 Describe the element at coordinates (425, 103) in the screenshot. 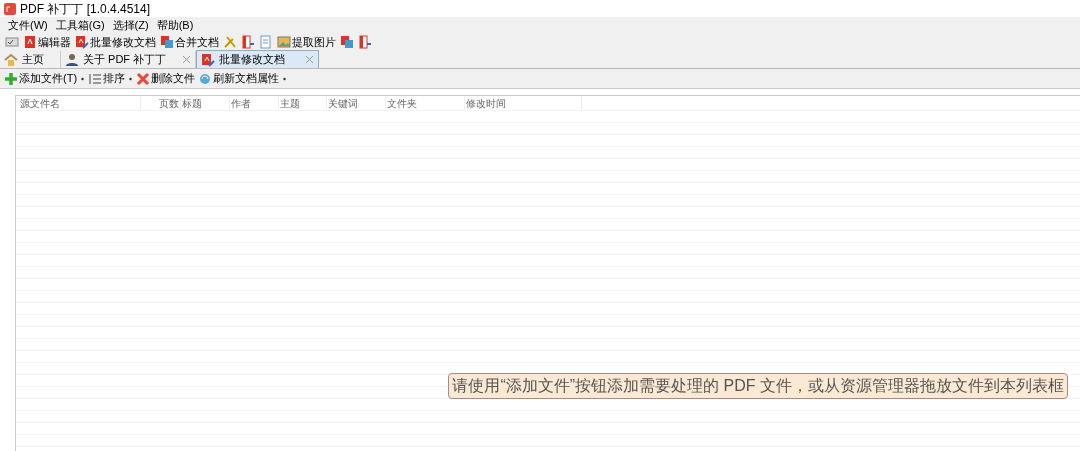

I see `column-header: 文件夹` at that location.